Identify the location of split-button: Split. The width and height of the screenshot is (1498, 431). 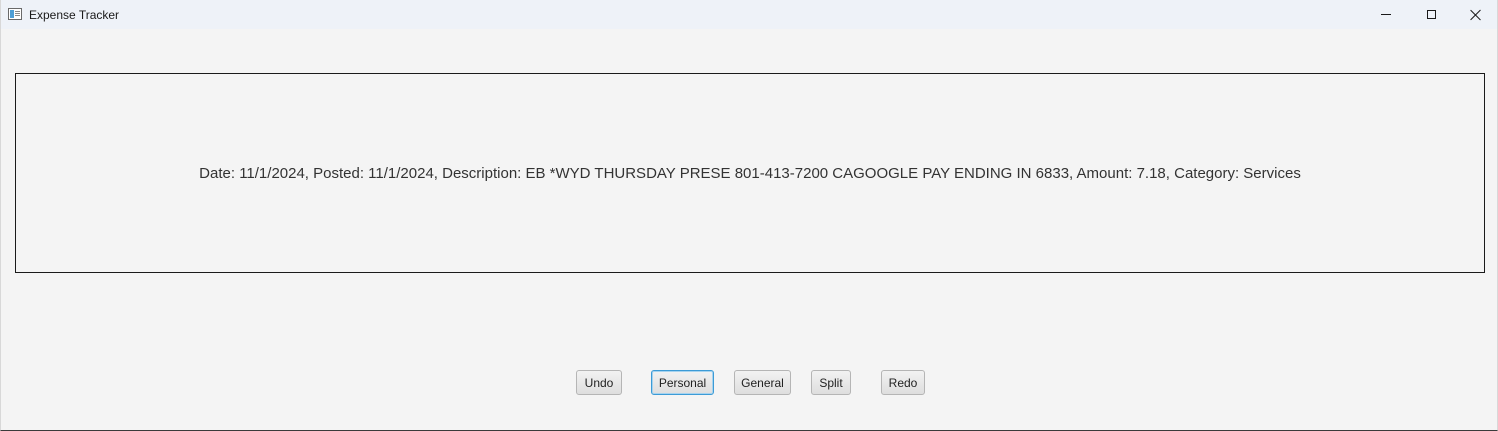
(831, 382).